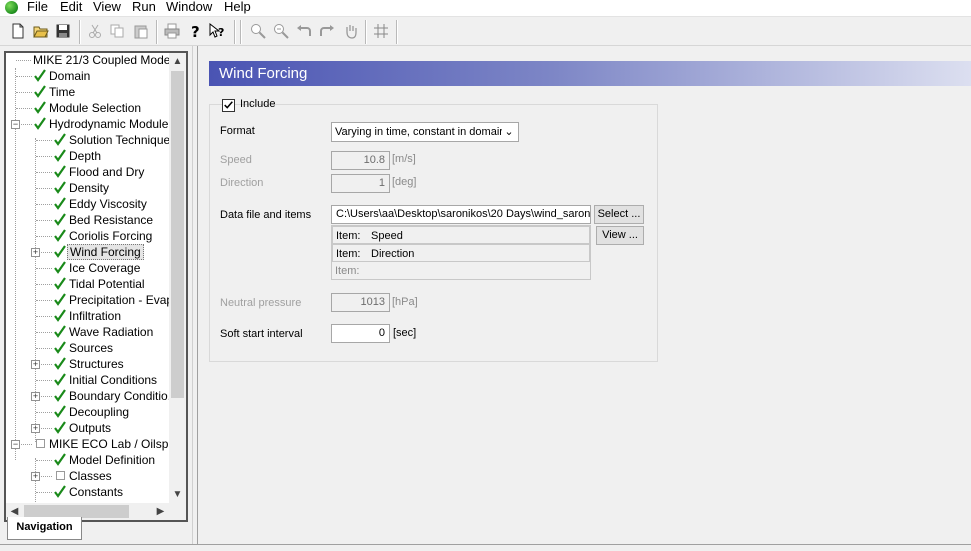 The width and height of the screenshot is (971, 551). Describe the element at coordinates (41, 31) in the screenshot. I see `open-icon` at that location.